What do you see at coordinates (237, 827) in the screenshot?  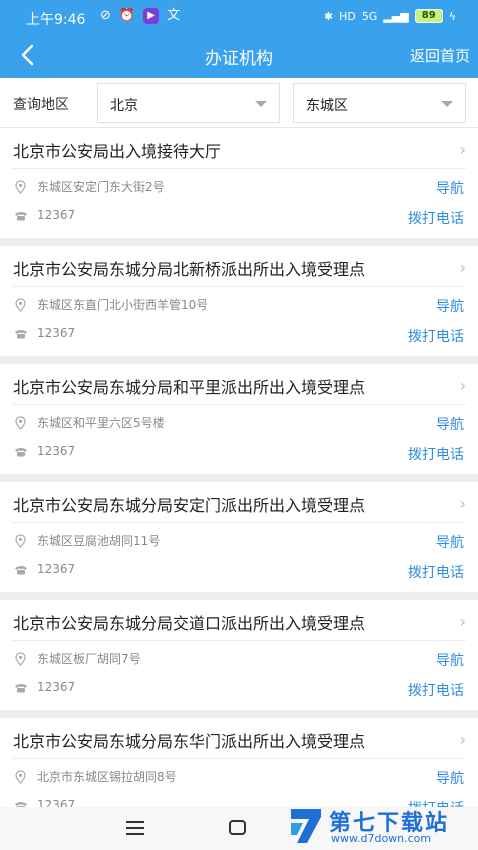 I see `home-button-icon` at bounding box center [237, 827].